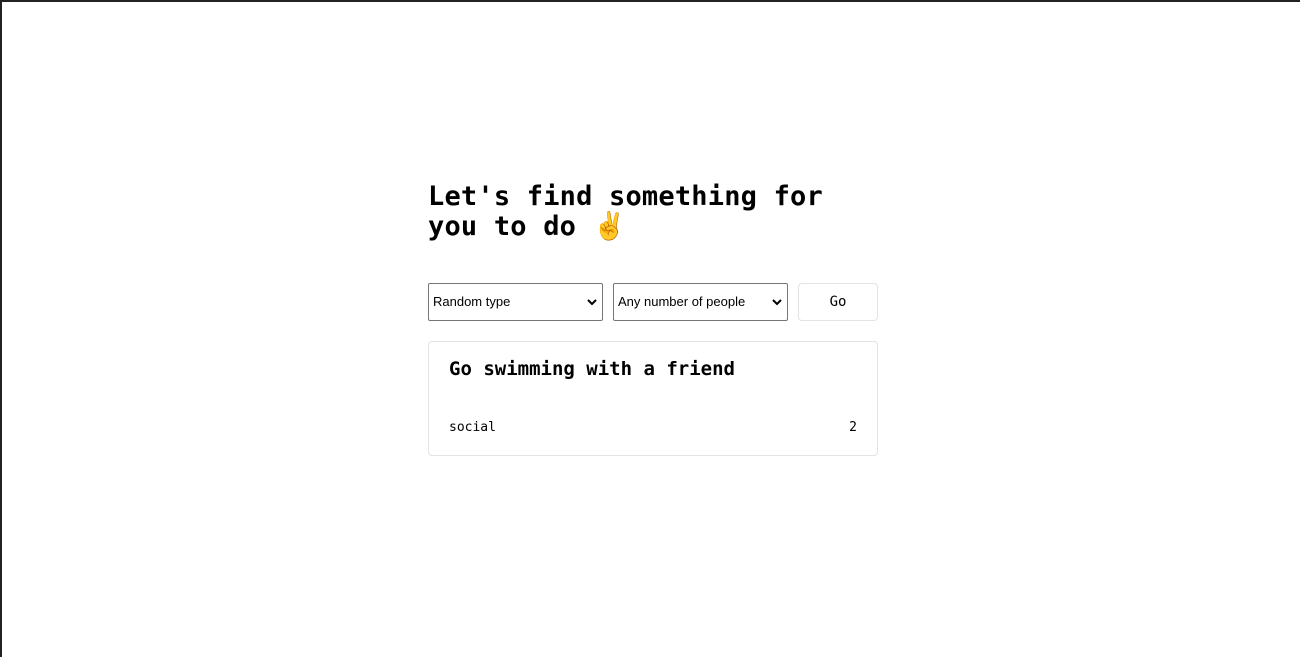  What do you see at coordinates (515, 302) in the screenshot?
I see `activity-type-select: Random type` at bounding box center [515, 302].